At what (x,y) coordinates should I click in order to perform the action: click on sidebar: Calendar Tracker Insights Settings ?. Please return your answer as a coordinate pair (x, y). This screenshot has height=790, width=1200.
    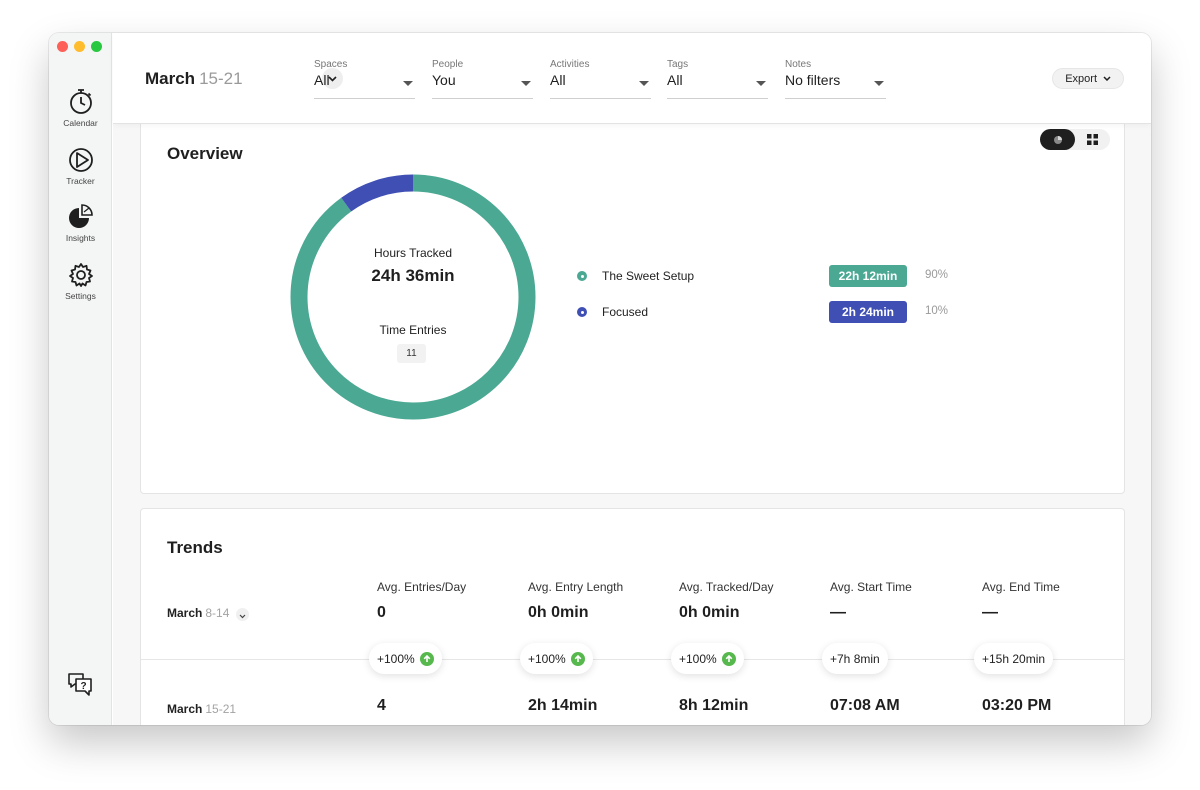
    Looking at the image, I should click on (80, 379).